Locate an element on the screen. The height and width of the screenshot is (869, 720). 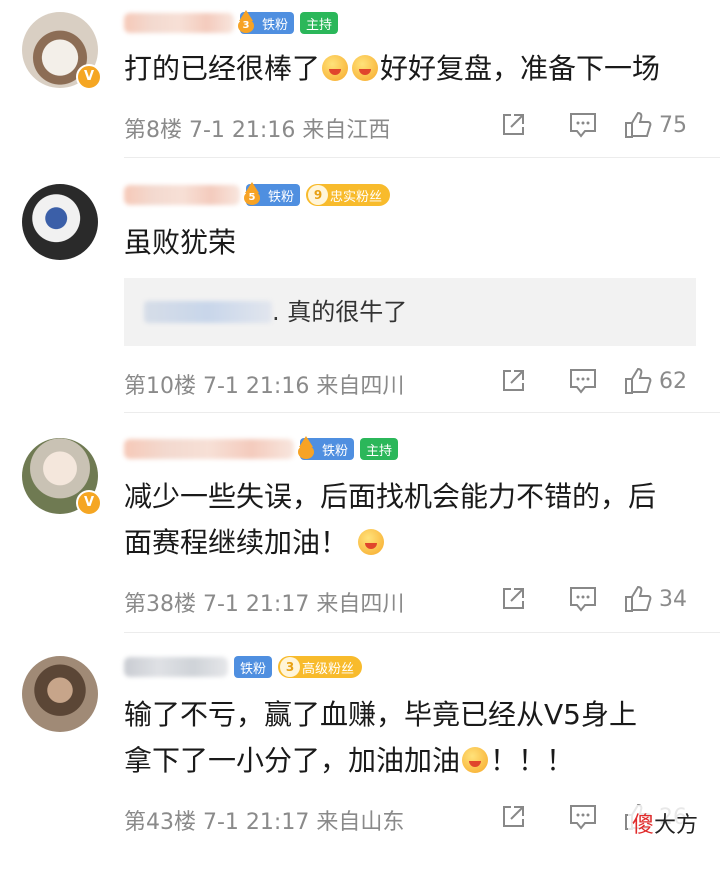
crown-icon: 5 is located at coordinates (252, 194).